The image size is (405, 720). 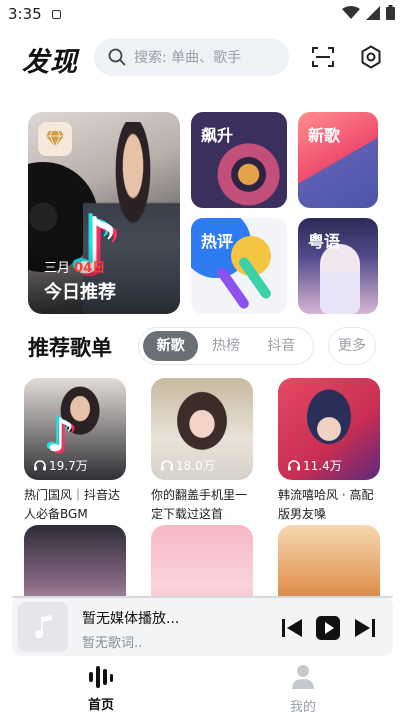 I want to click on wifi-icon, so click(x=351, y=12).